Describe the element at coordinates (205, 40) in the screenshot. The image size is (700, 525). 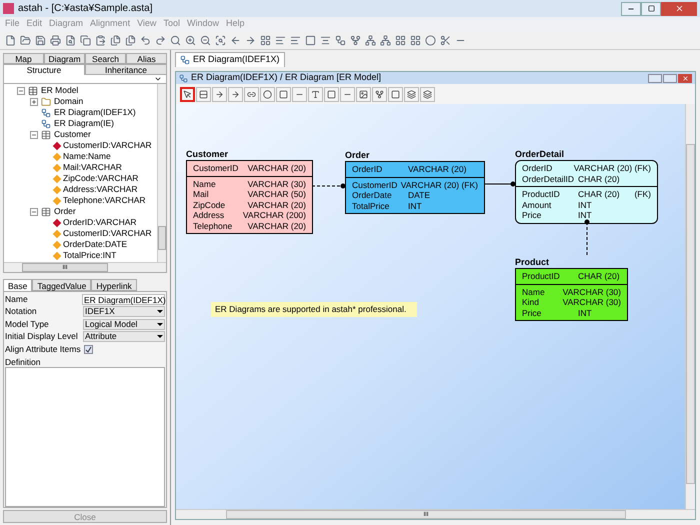
I see `zoom-out-icon` at that location.